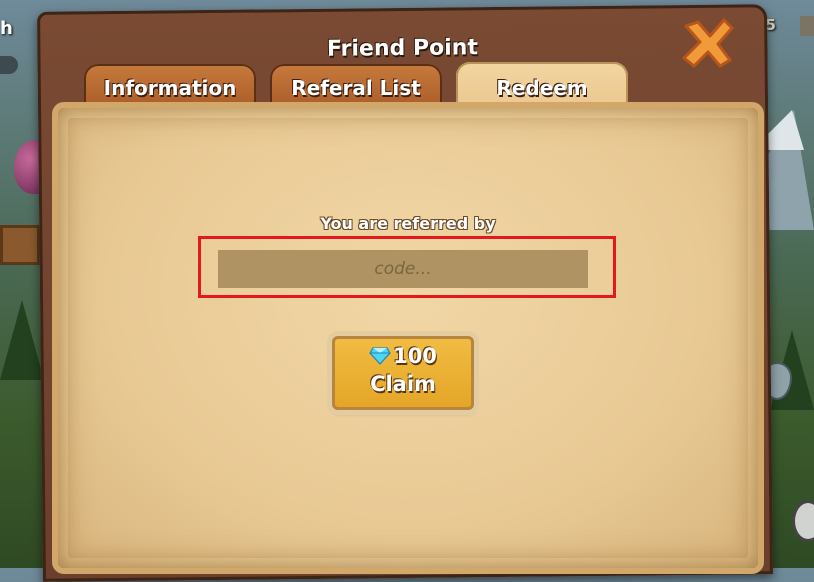 Image resolution: width=814 pixels, height=582 pixels. Describe the element at coordinates (403, 384) in the screenshot. I see `claim-button-label: Claim` at that location.